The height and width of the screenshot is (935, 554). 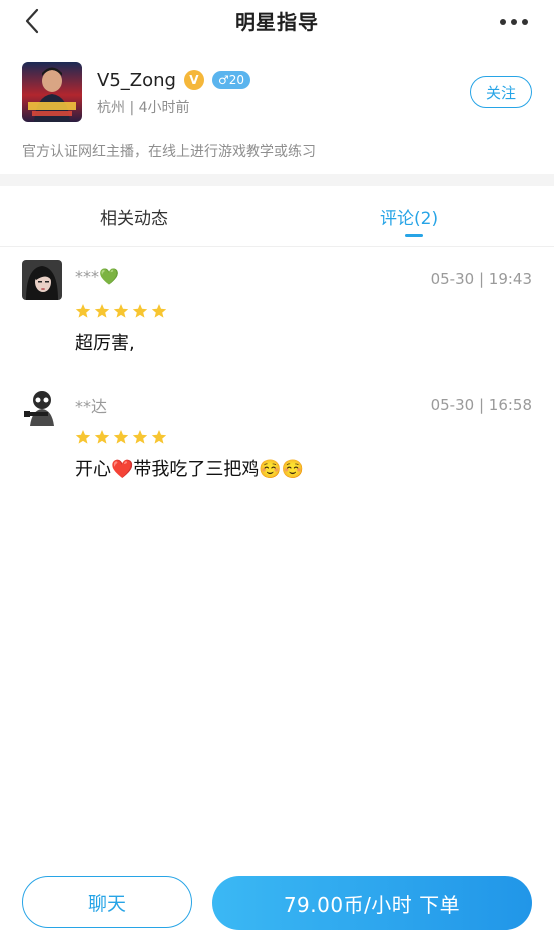 I want to click on comment-text: 开心❤️带我吃了三把鸡☺️☺️, so click(x=190, y=469).